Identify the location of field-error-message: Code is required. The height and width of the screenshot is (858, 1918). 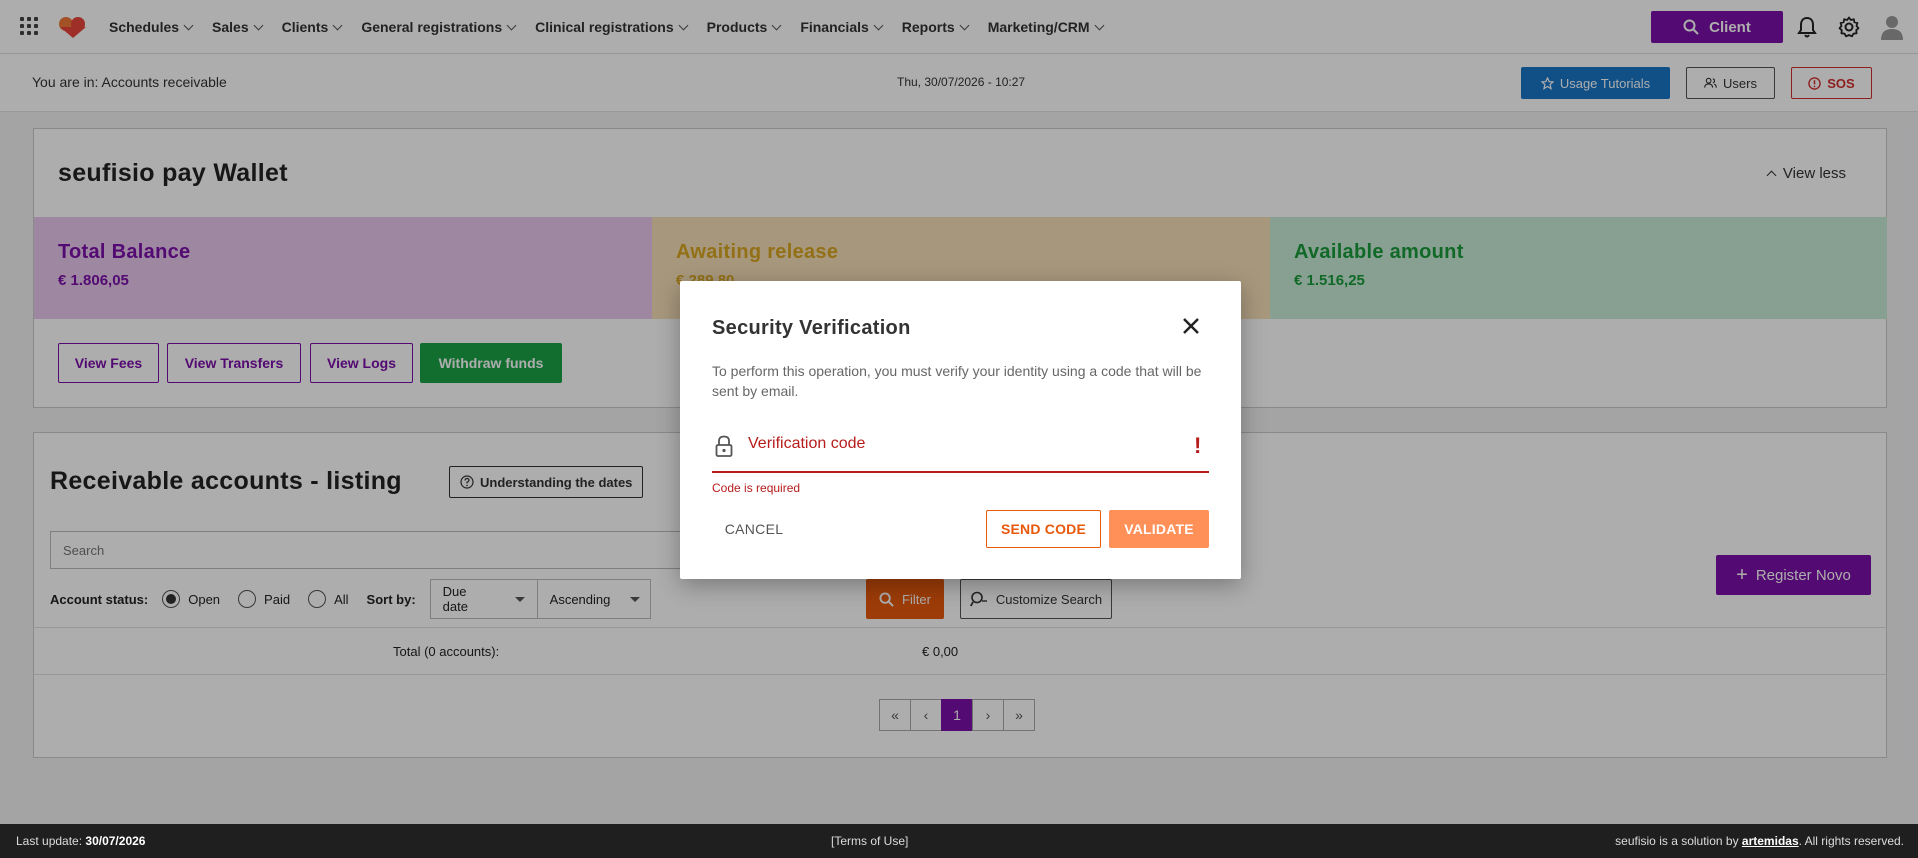
(756, 488).